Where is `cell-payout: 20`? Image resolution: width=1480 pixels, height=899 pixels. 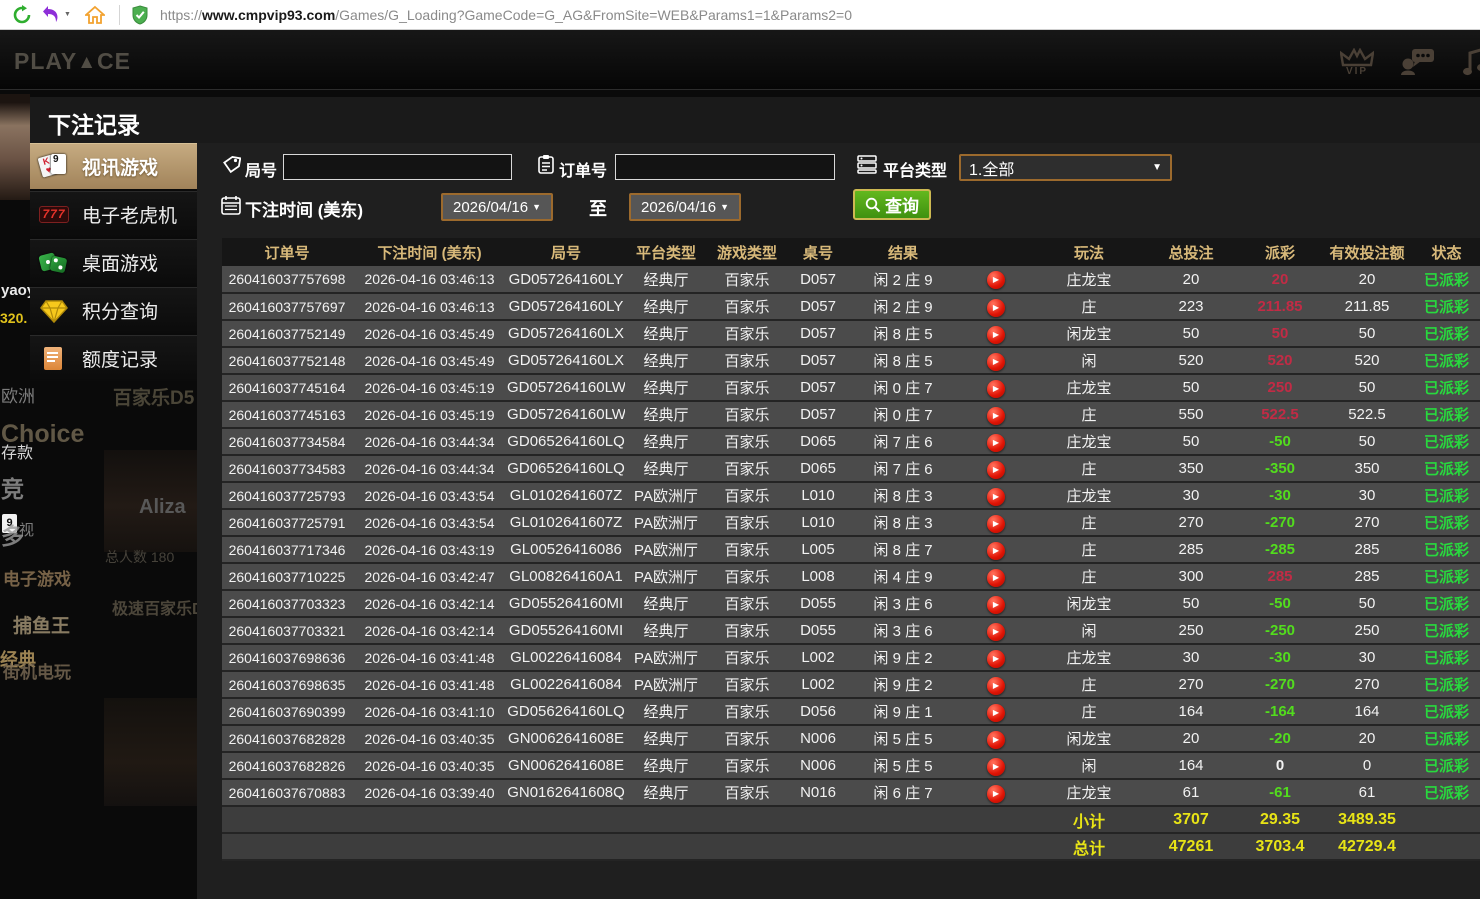 cell-payout: 20 is located at coordinates (1280, 280).